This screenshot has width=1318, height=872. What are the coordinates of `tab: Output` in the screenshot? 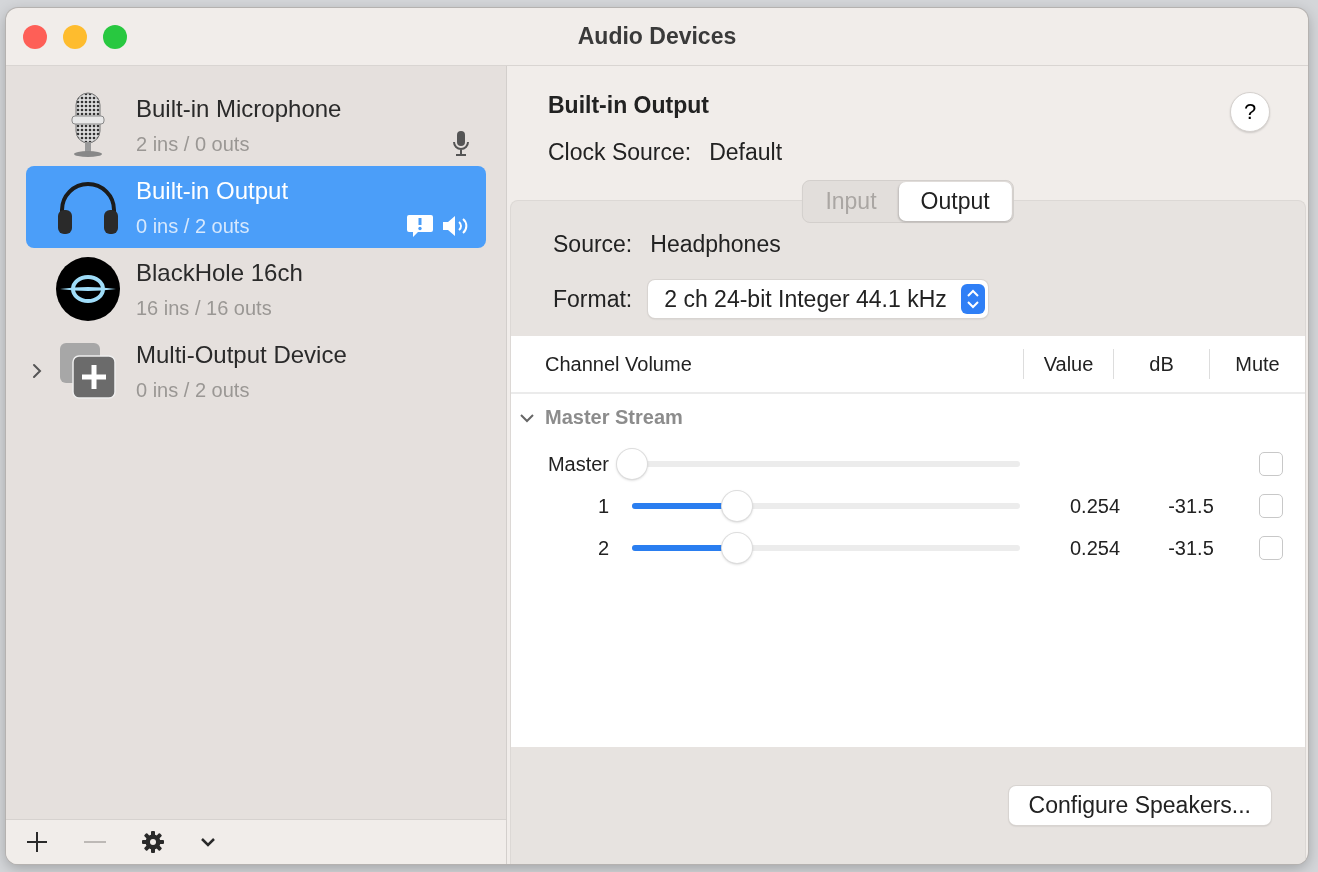 It's located at (955, 201).